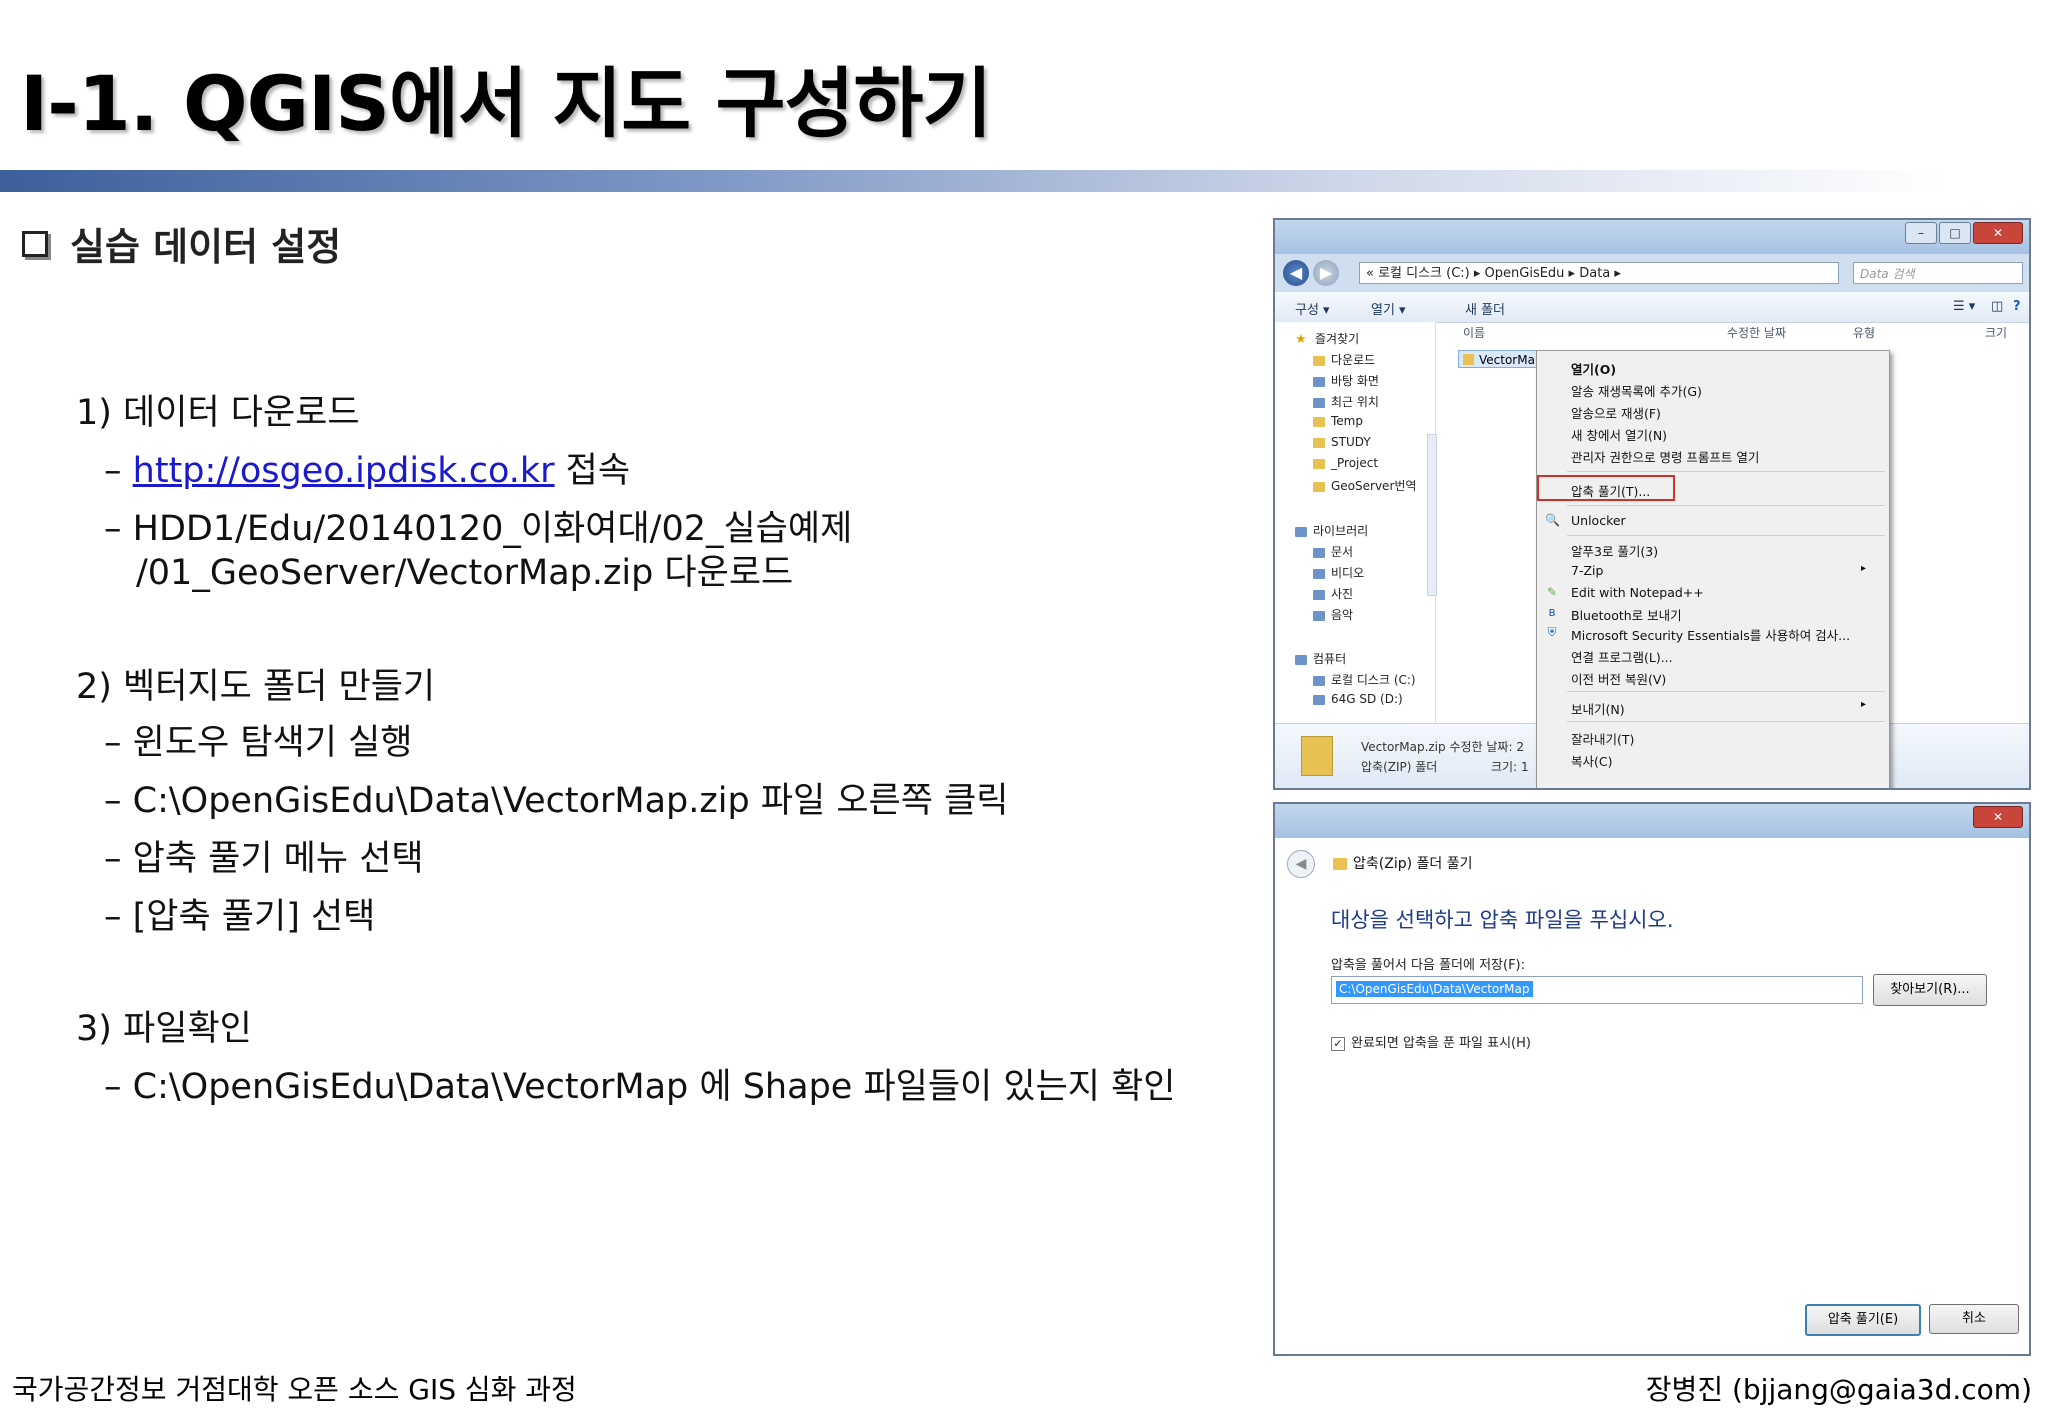  Describe the element at coordinates (1364, 679) in the screenshot. I see `nav-local-disk: 로컬 디스크 (C:)` at that location.